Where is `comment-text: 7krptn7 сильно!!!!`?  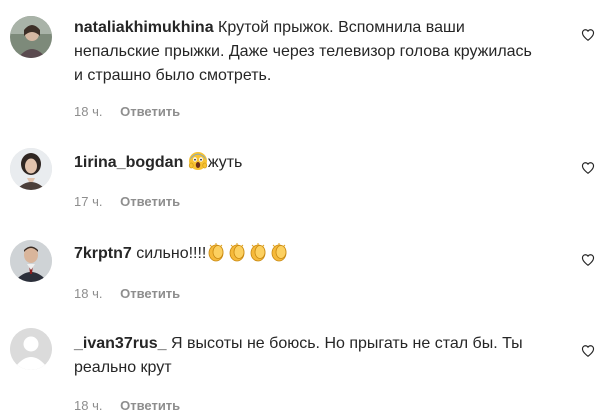 comment-text: 7krptn7 сильно!!!! is located at coordinates (309, 256).